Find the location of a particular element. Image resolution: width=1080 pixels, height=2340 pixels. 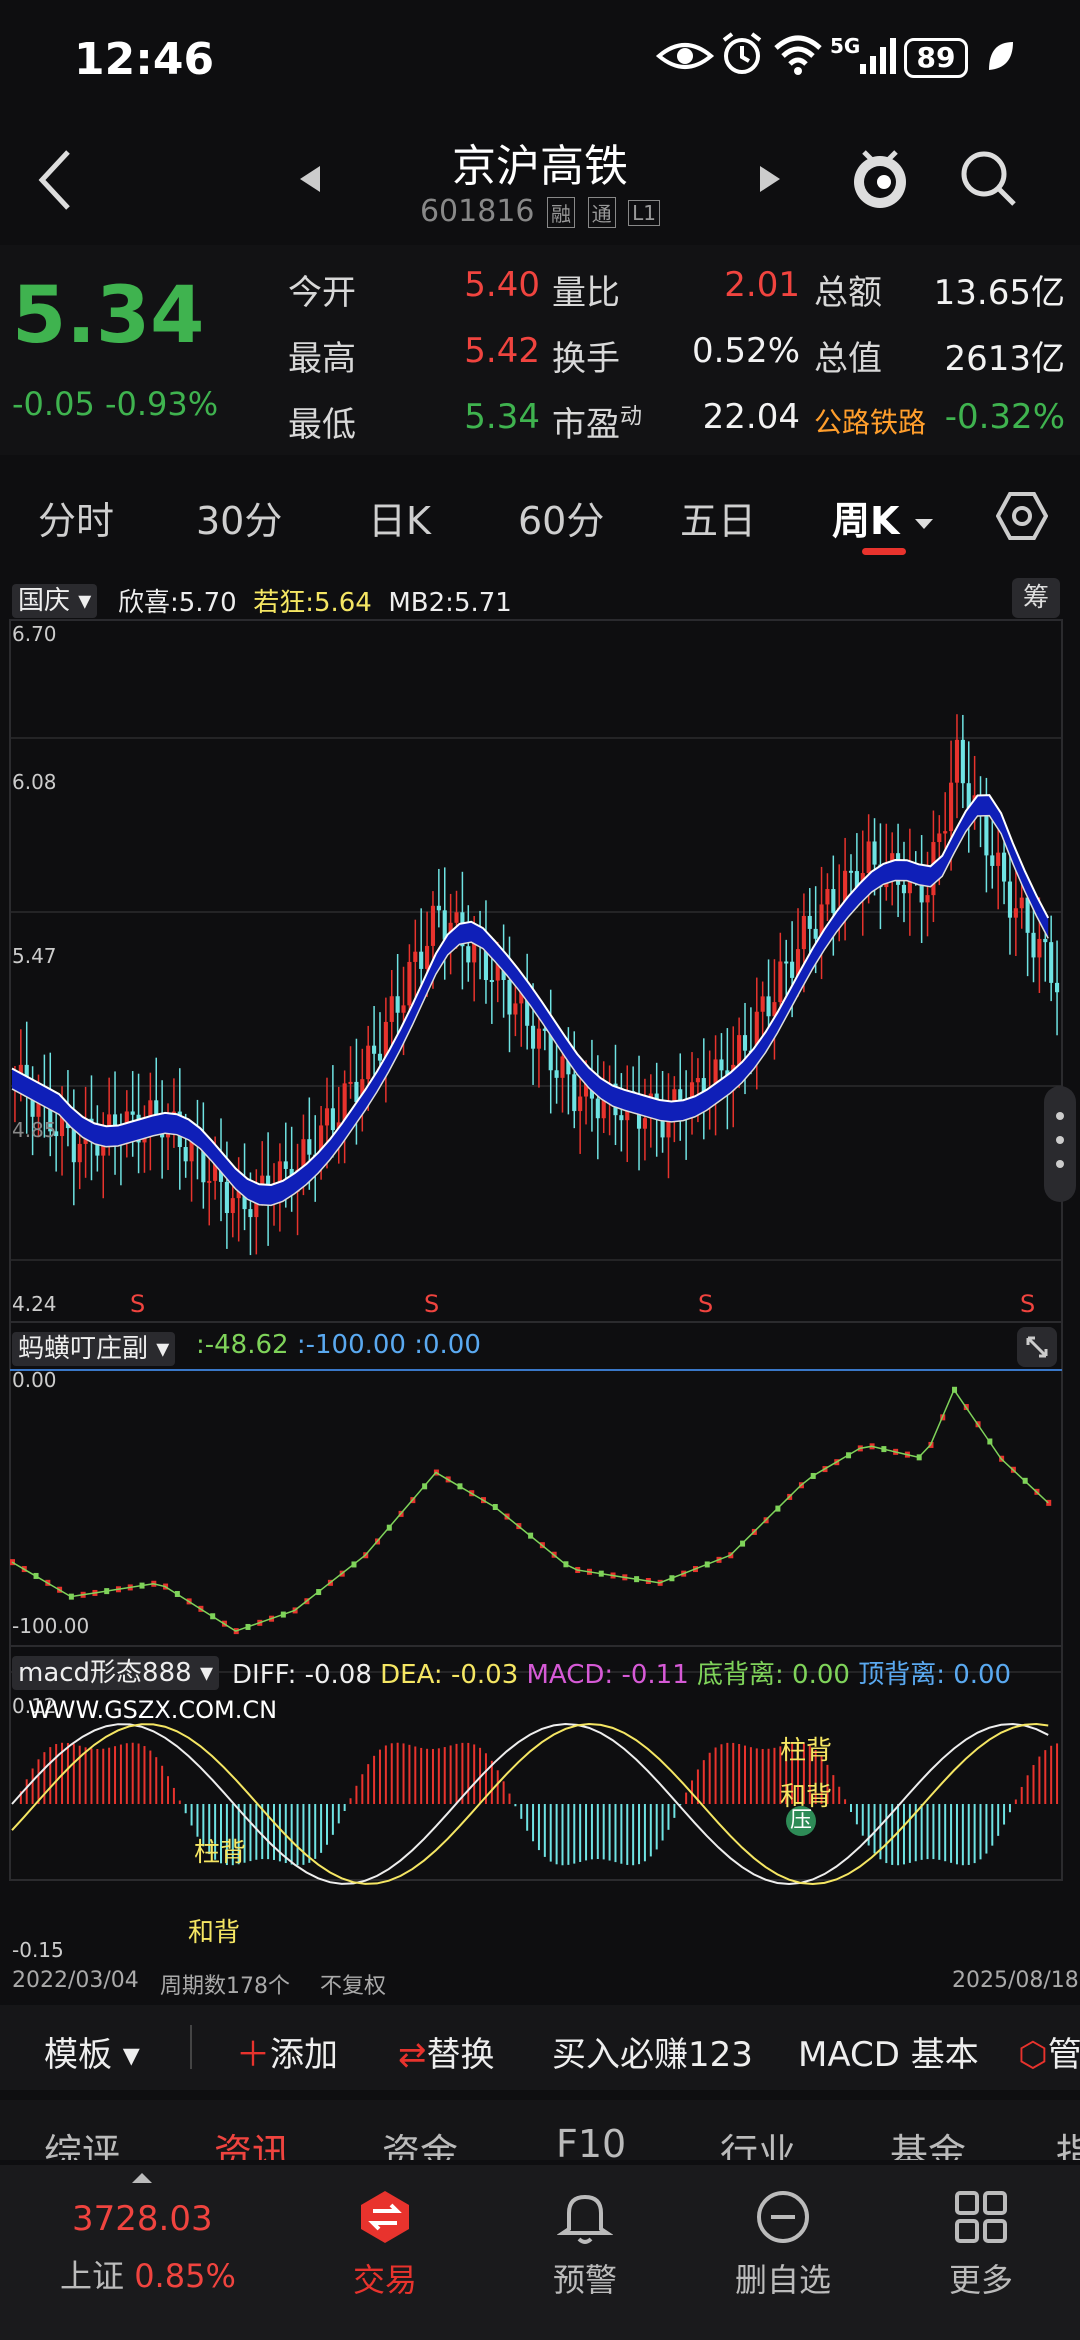

nav-more-label: 更多 is located at coordinates (980, 2280).